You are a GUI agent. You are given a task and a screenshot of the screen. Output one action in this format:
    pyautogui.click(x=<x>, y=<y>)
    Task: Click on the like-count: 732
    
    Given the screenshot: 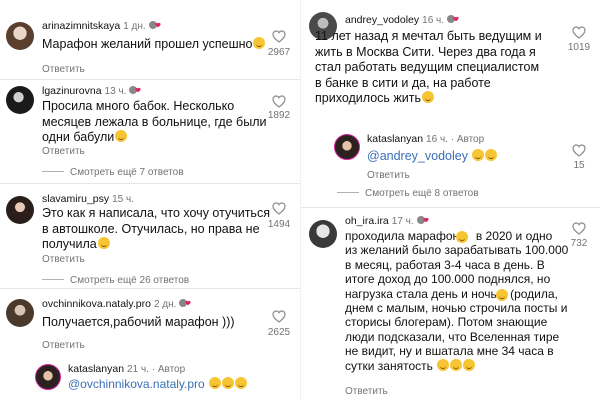 What is the action you would take?
    pyautogui.click(x=579, y=243)
    